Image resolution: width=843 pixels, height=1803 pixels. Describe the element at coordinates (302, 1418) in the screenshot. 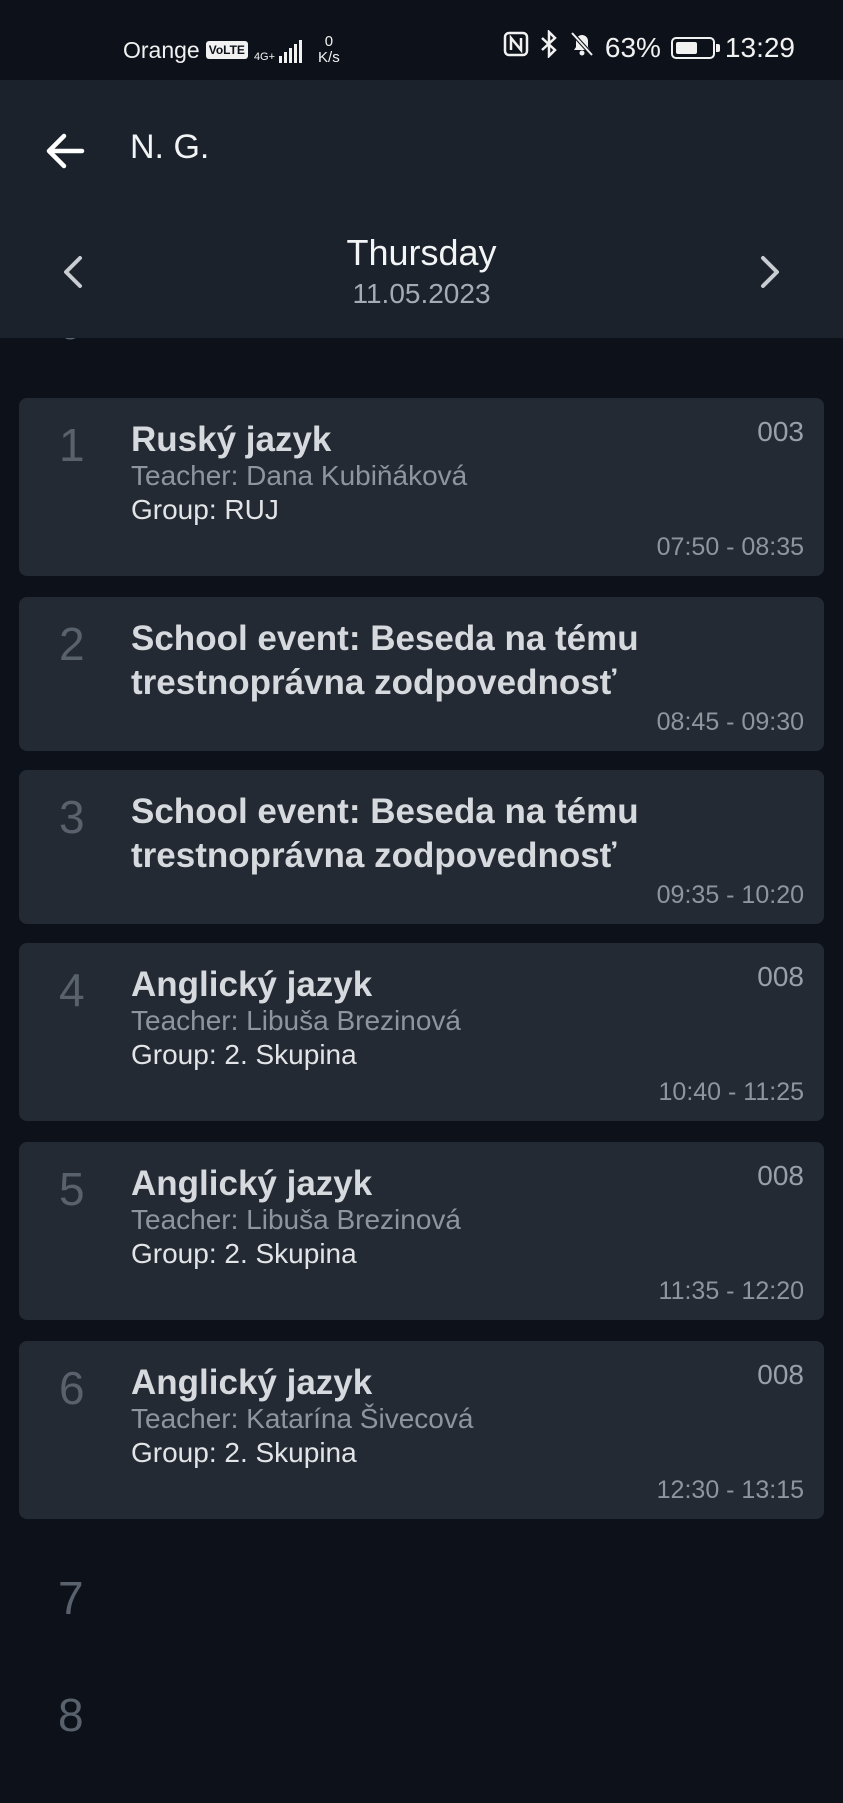

I see `lesson-teacher: Teacher: Katarína Šivecová` at that location.